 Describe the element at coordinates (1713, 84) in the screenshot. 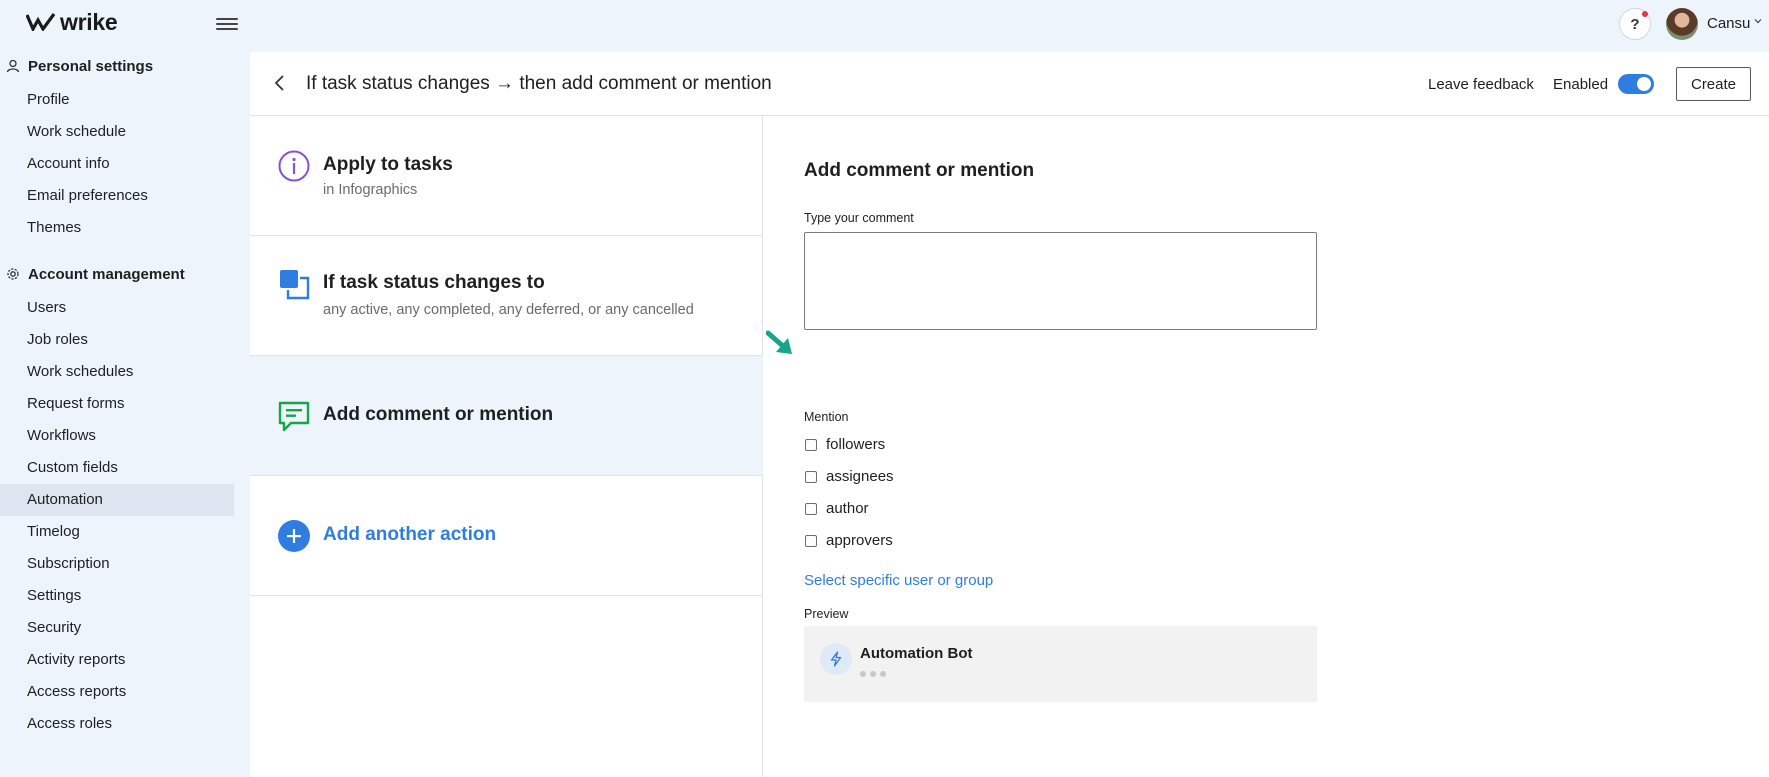

I see `create-button: Create` at that location.